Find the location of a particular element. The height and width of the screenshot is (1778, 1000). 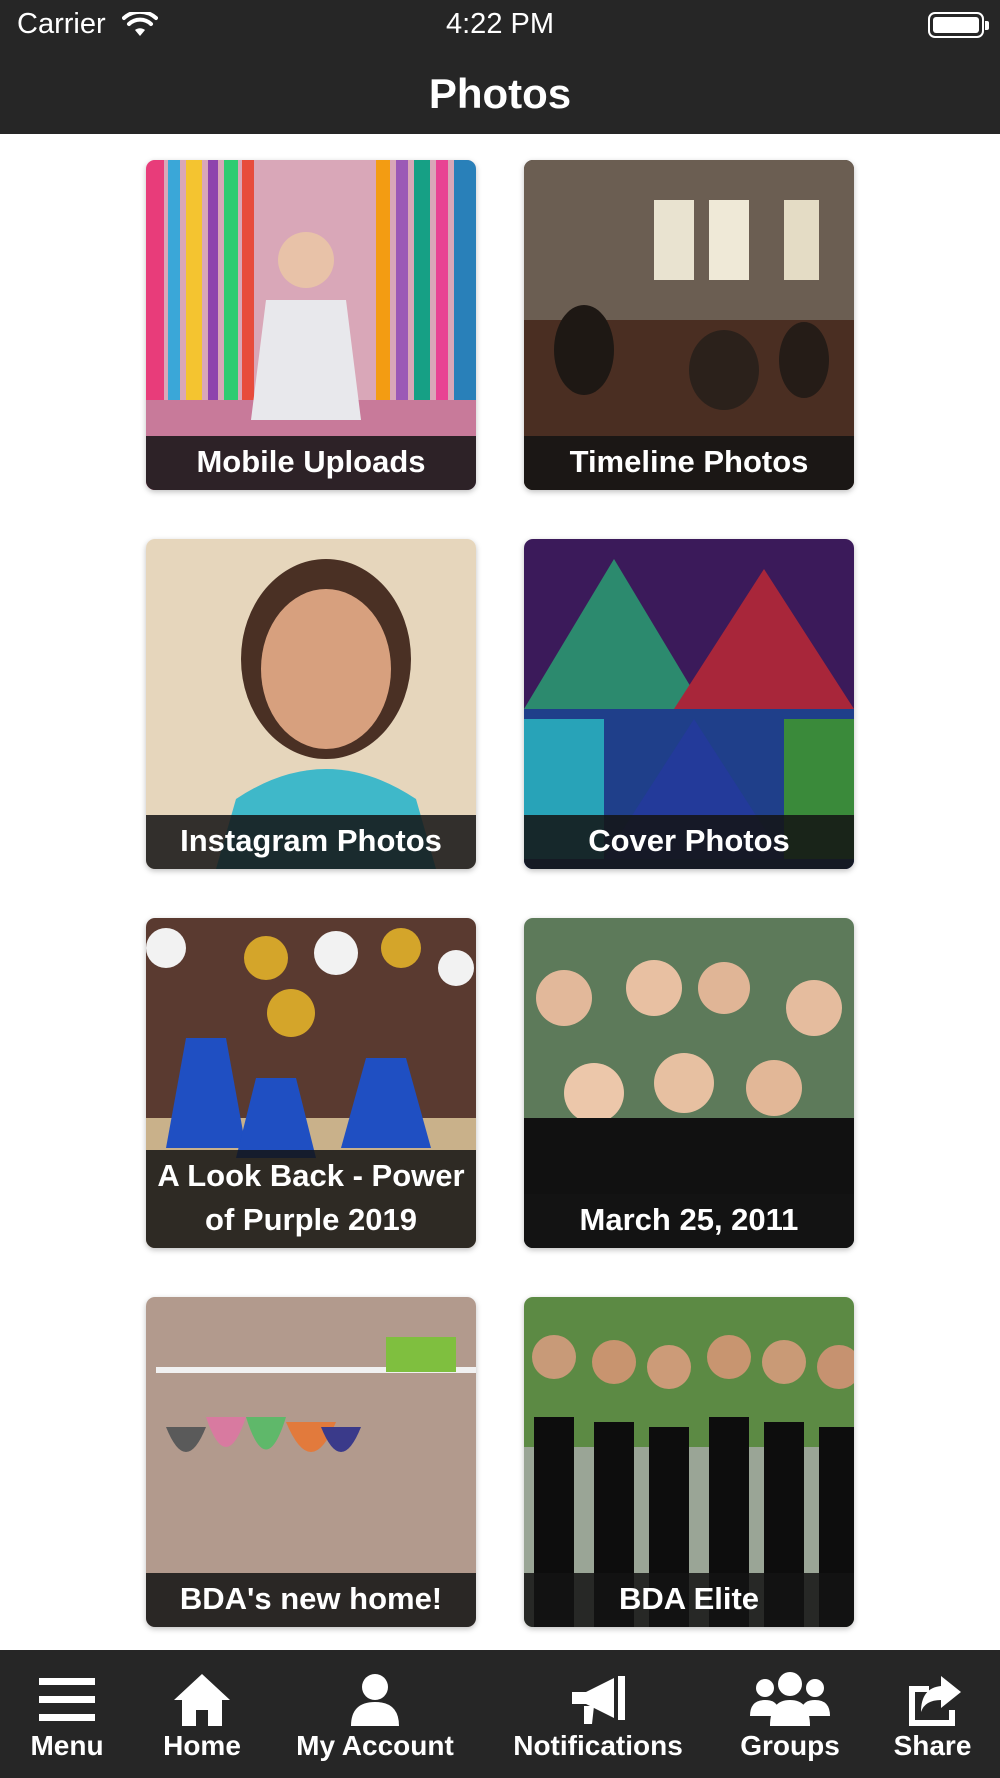

tab-label: Home is located at coordinates (202, 1745).